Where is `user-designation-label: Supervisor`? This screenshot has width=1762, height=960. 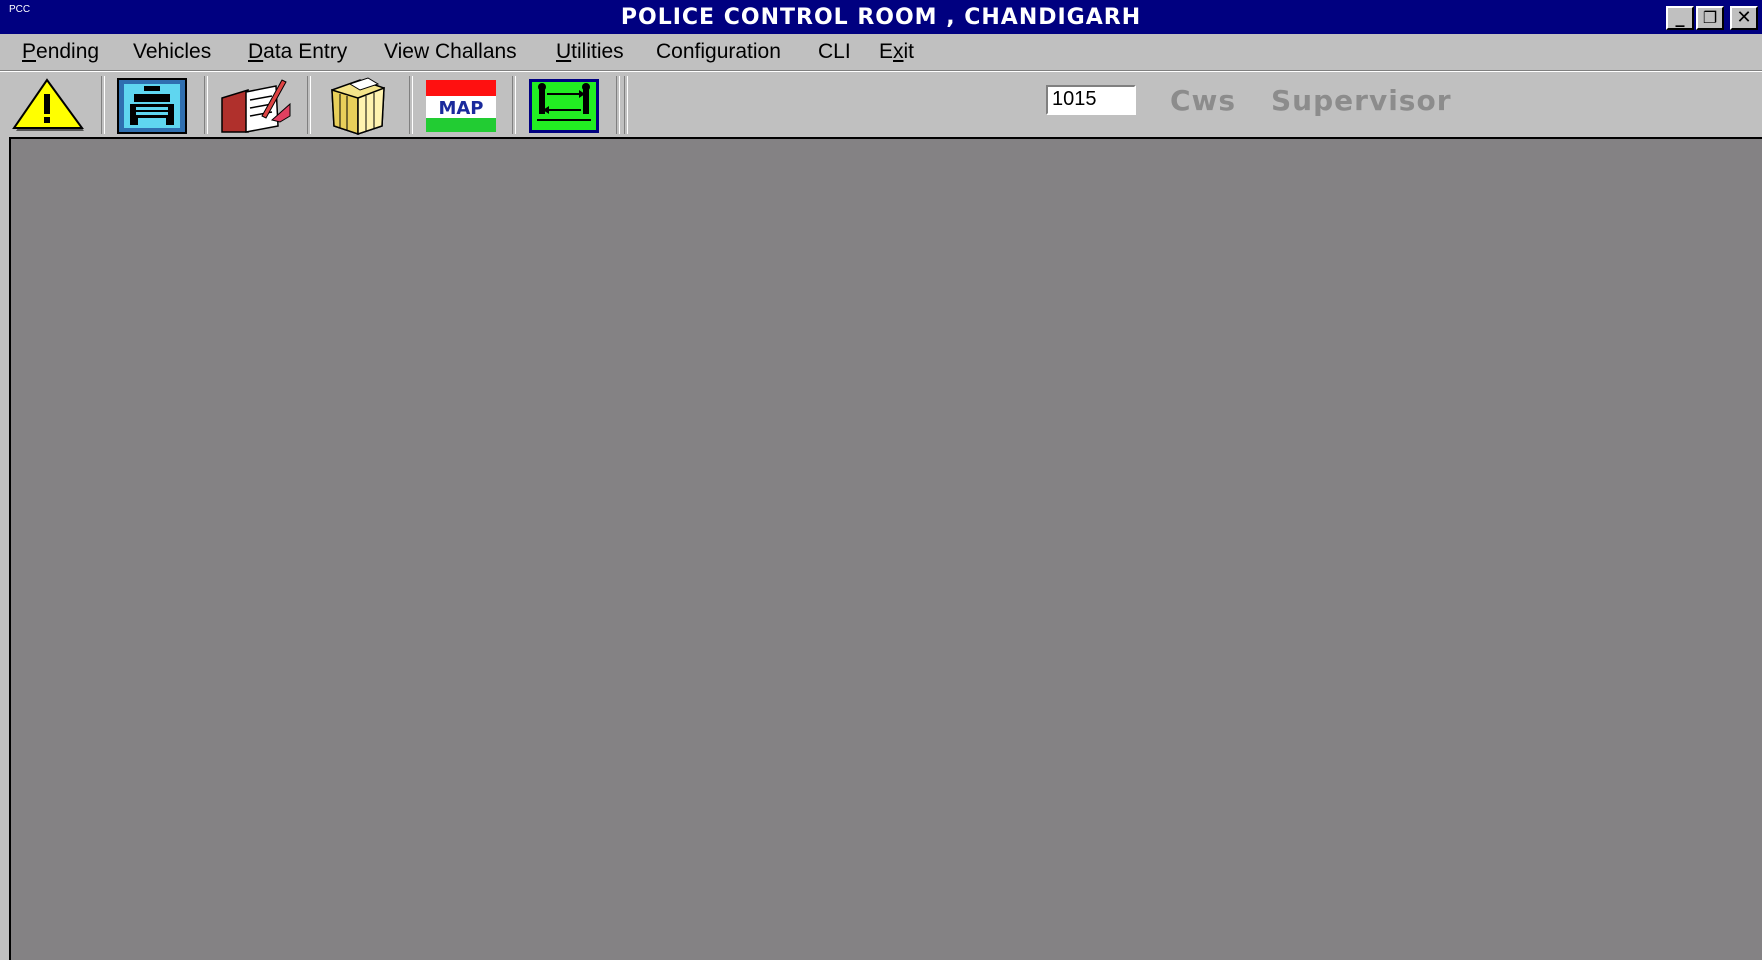 user-designation-label: Supervisor is located at coordinates (1361, 100).